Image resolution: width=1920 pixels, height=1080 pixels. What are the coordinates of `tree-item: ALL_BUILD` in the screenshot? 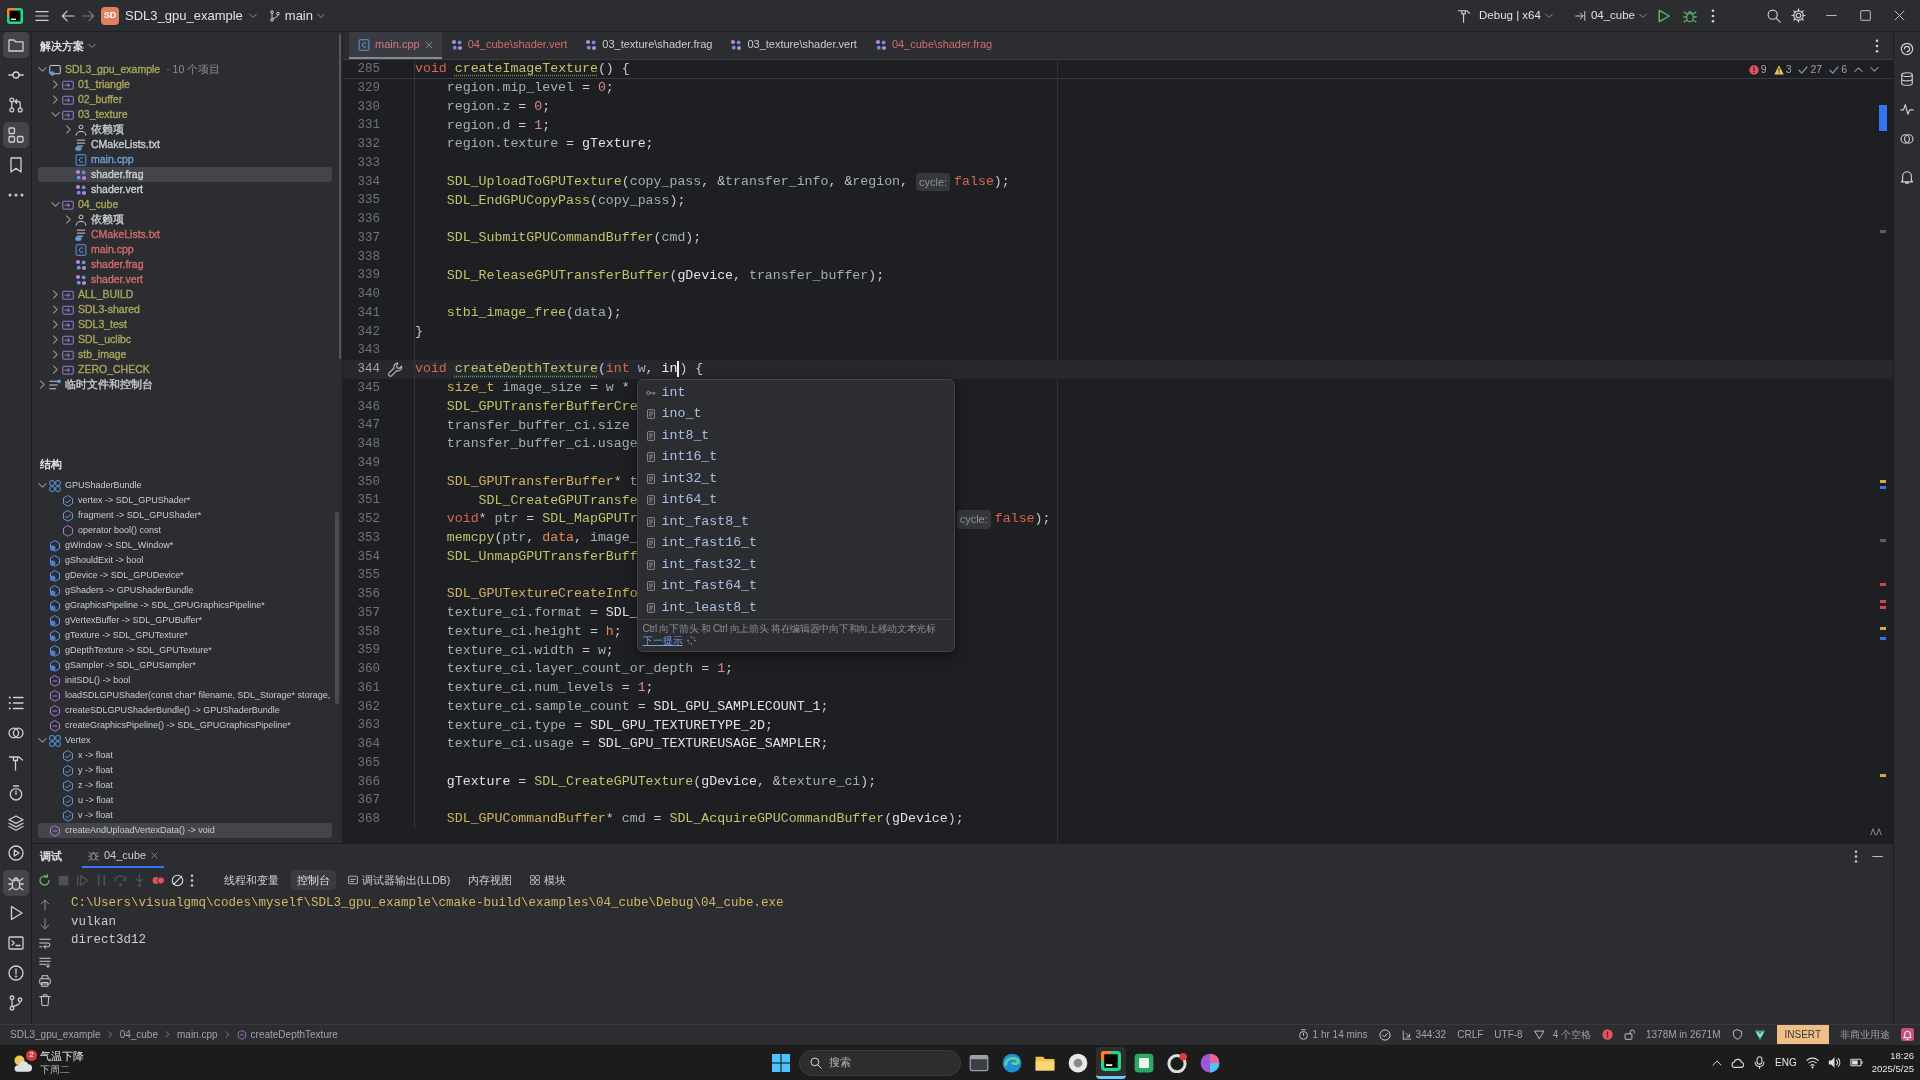 It's located at (92, 294).